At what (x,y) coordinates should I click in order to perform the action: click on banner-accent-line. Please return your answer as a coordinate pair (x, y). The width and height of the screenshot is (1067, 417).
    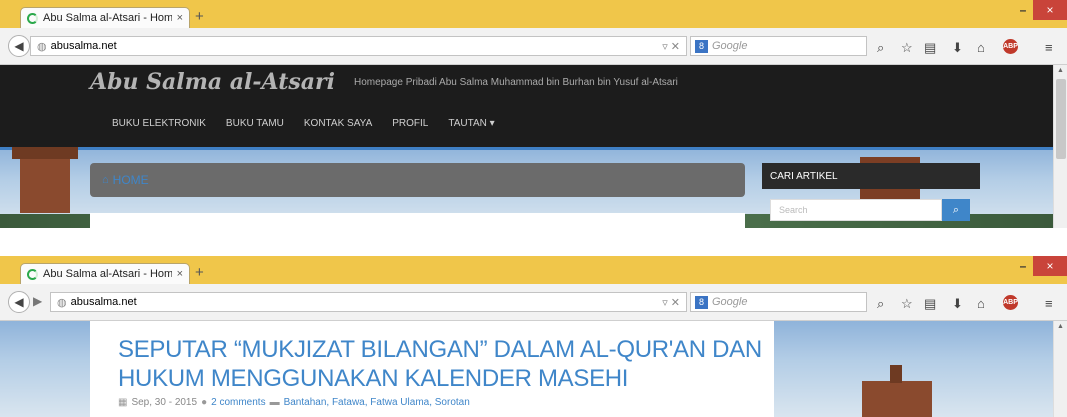
    Looking at the image, I should click on (526, 148).